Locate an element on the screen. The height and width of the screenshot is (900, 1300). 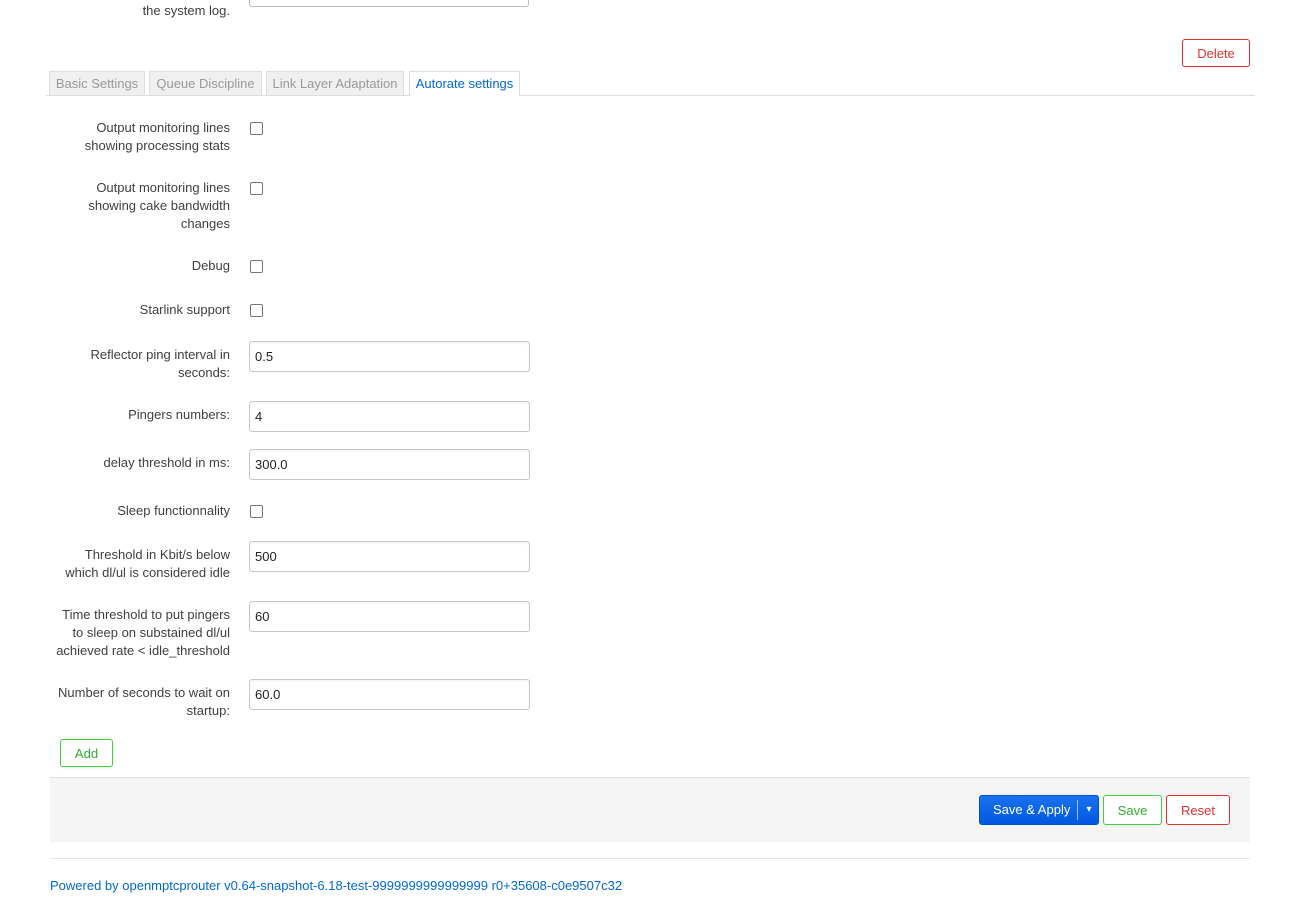
footer-divider is located at coordinates (650, 858).